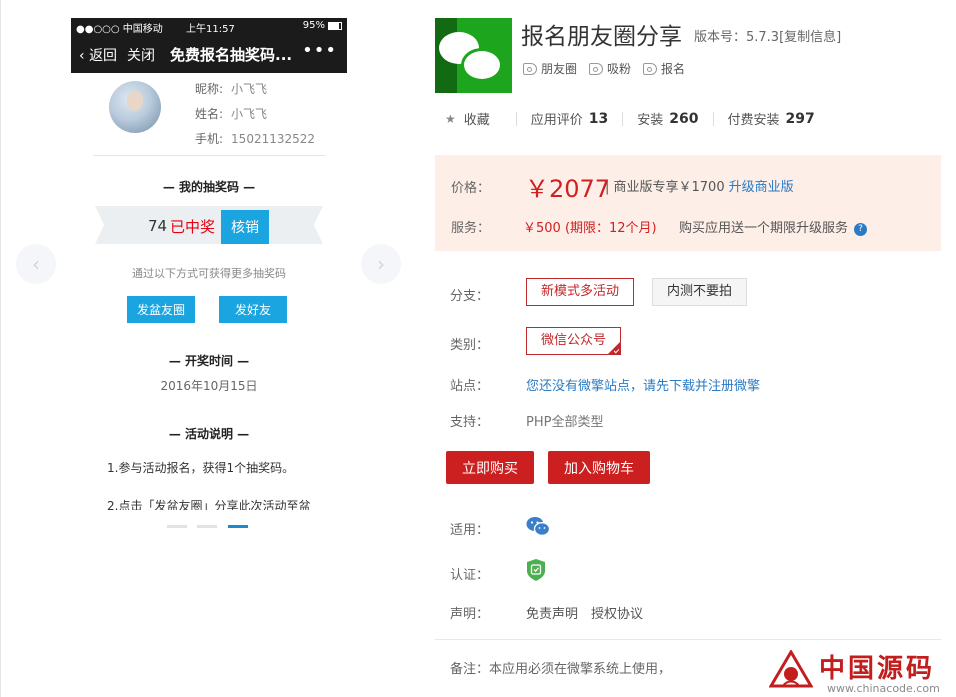  Describe the element at coordinates (319, 50) in the screenshot. I see `more-icon: •••` at that location.